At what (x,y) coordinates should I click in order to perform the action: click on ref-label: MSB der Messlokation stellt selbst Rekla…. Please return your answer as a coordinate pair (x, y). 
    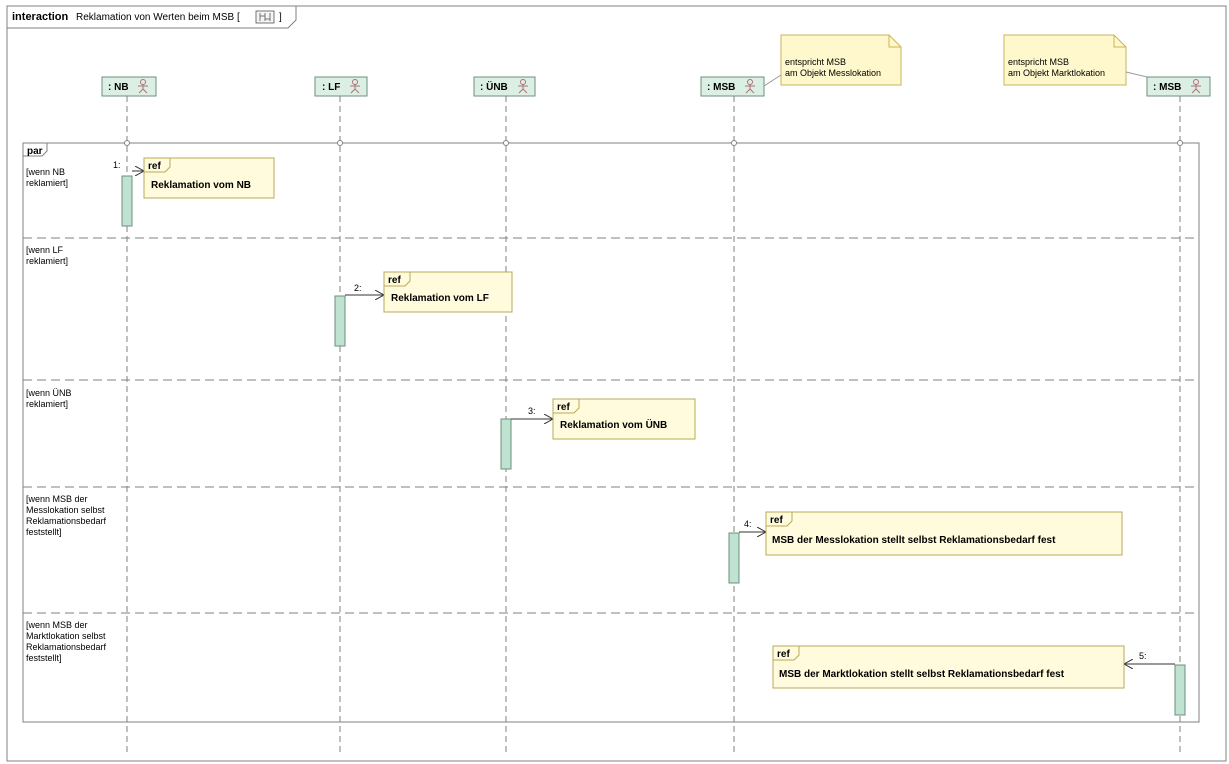
    Looking at the image, I should click on (914, 540).